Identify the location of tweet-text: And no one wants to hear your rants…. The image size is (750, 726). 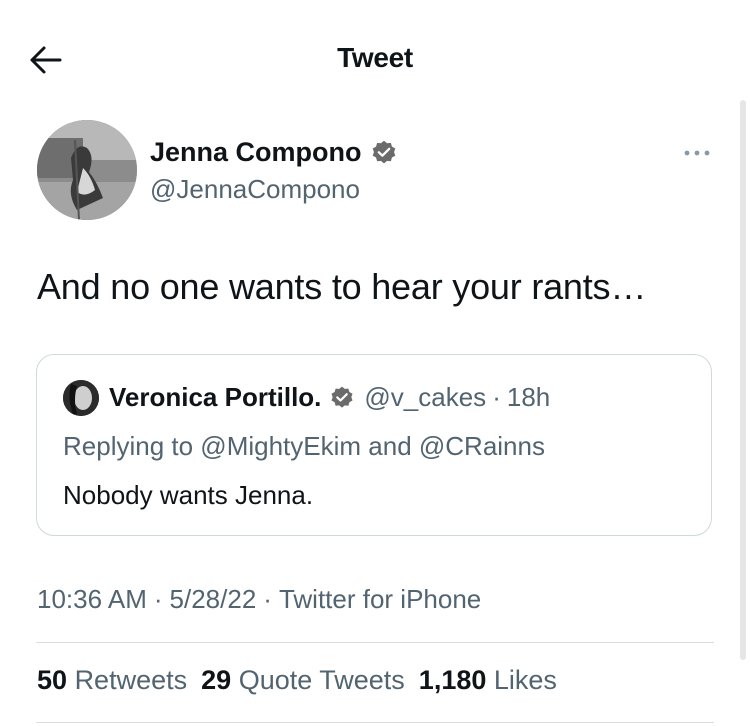
(342, 286).